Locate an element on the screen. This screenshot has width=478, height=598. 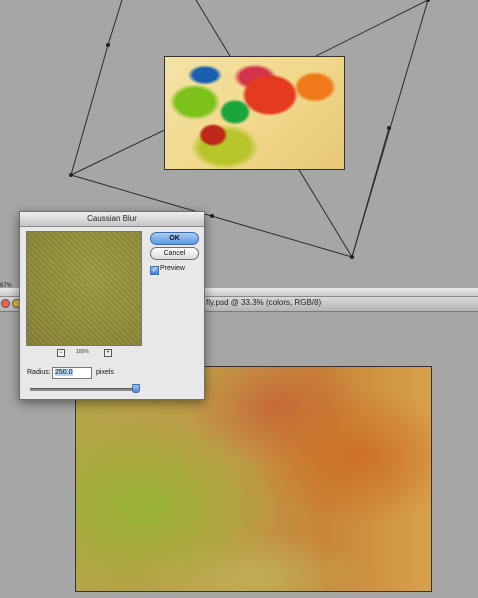
radius-input: 250.0 is located at coordinates (72, 373).